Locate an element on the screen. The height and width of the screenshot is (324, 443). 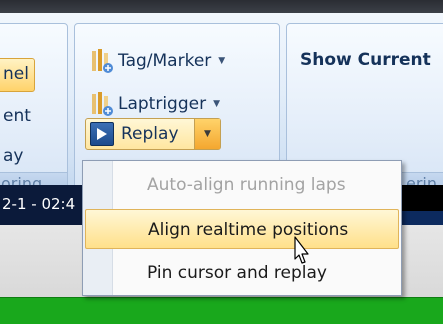
replay-label: Replay is located at coordinates (150, 134).